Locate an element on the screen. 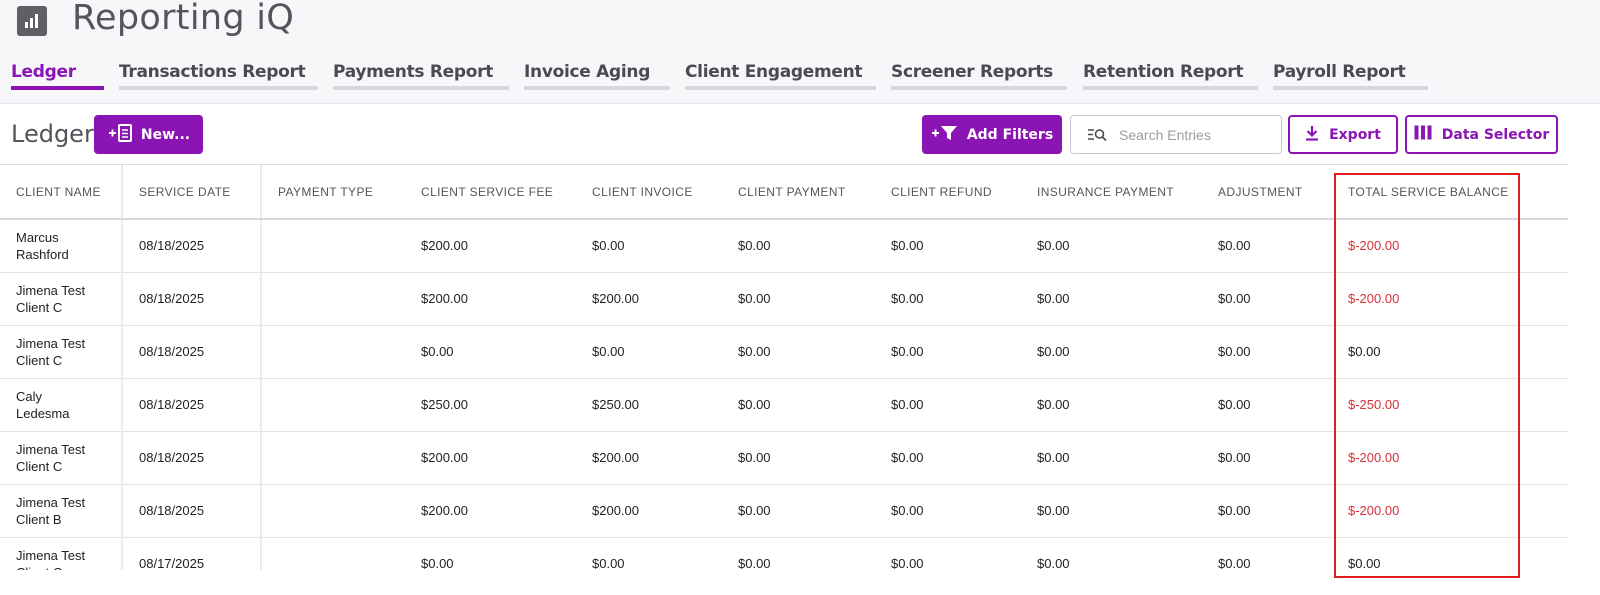  plus-document-icon is located at coordinates (120, 134).